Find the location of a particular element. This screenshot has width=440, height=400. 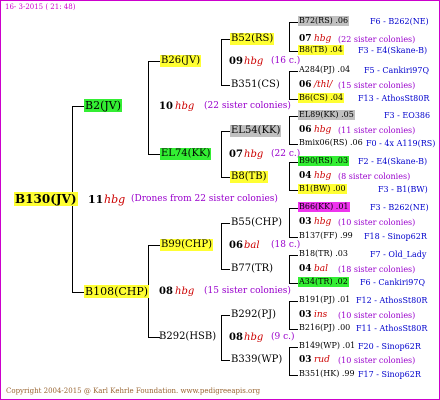

gen4-queen-label: B216(PJ) .00 is located at coordinates (324, 328).